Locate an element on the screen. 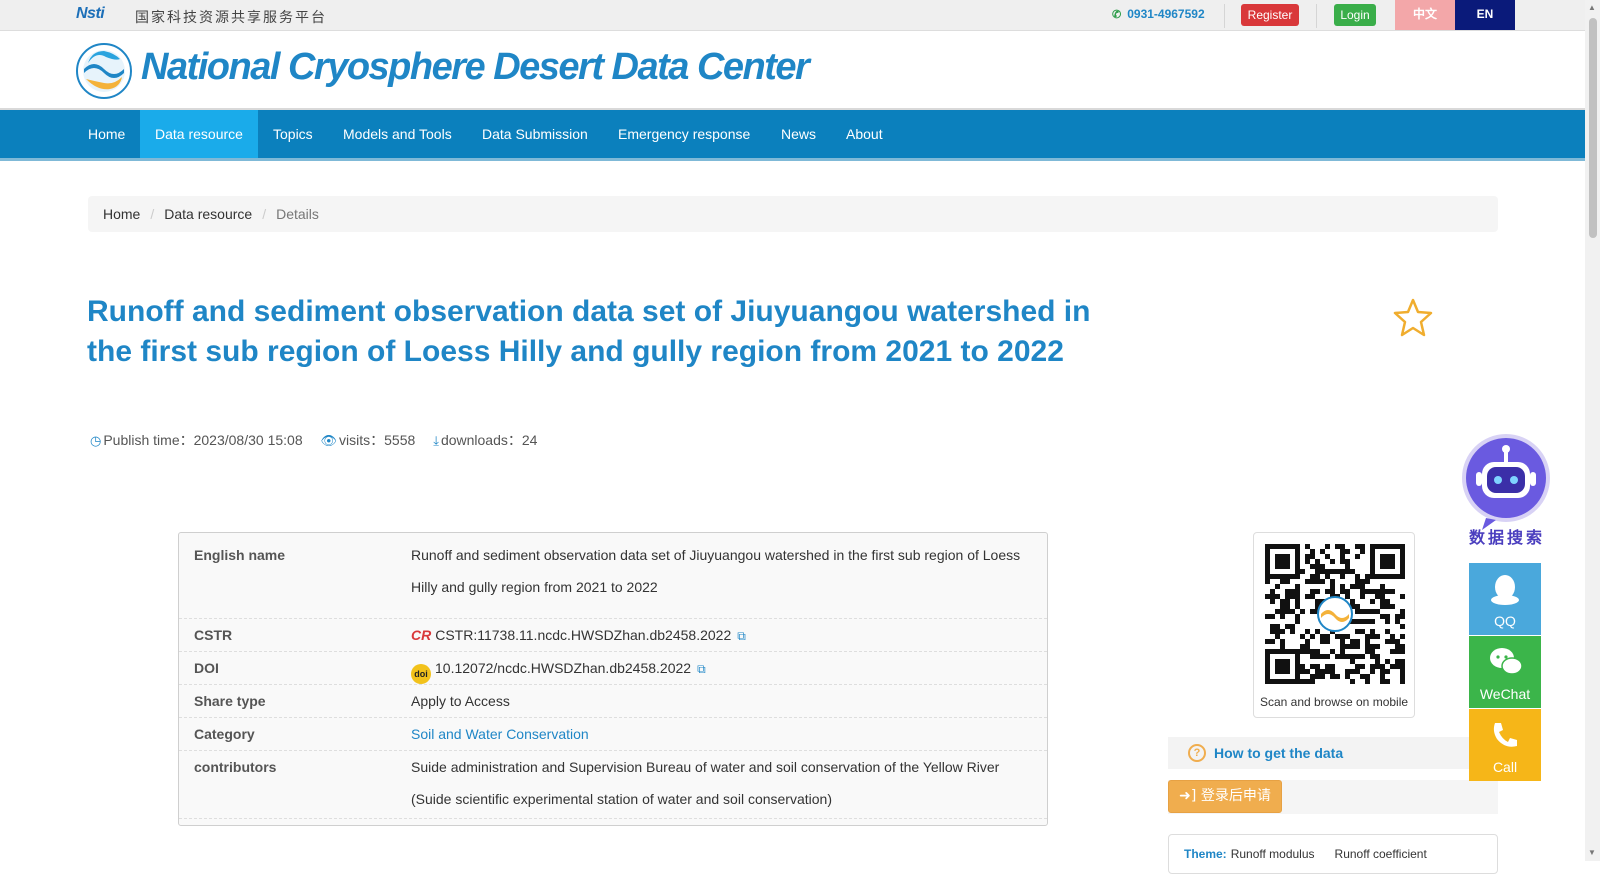  qq-contact-button: QQ is located at coordinates (1505, 599).